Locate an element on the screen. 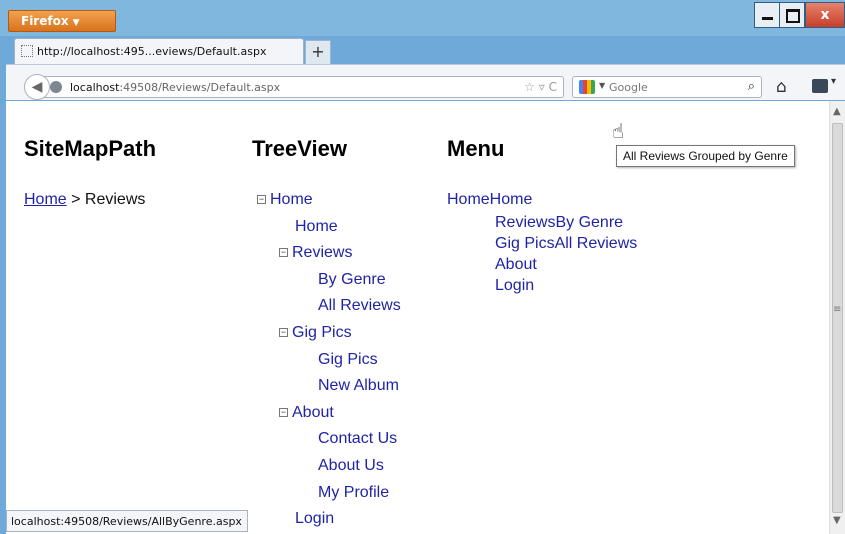 Image resolution: width=845 pixels, height=534 pixels. url-actions: ☆ ▿ C is located at coordinates (540, 87).